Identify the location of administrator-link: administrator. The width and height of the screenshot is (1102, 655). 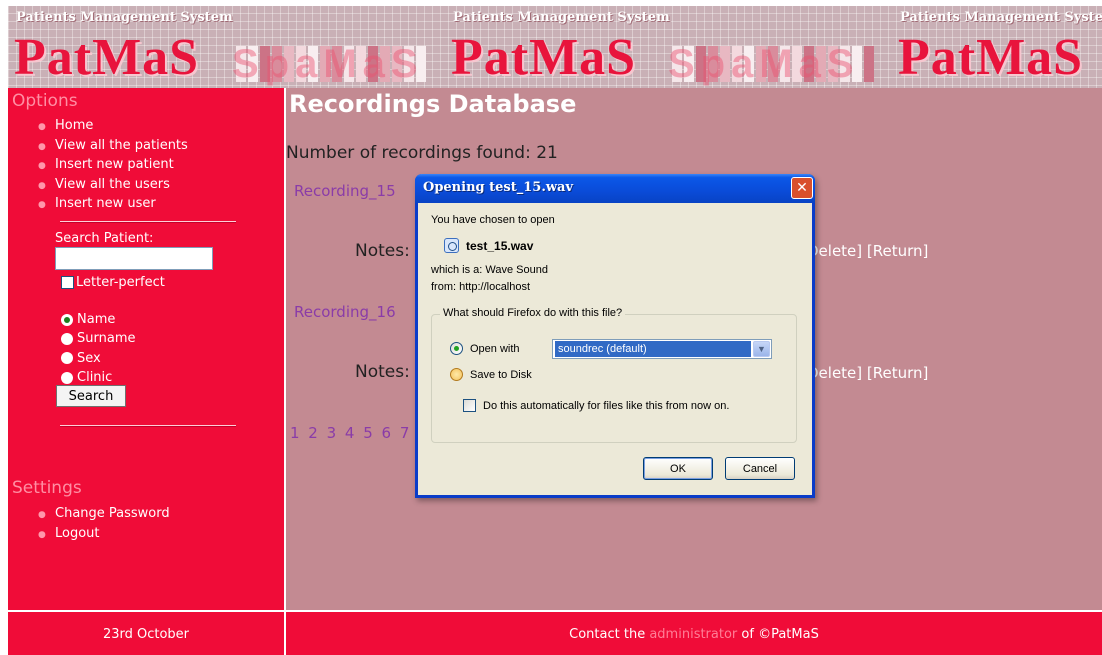
(693, 634).